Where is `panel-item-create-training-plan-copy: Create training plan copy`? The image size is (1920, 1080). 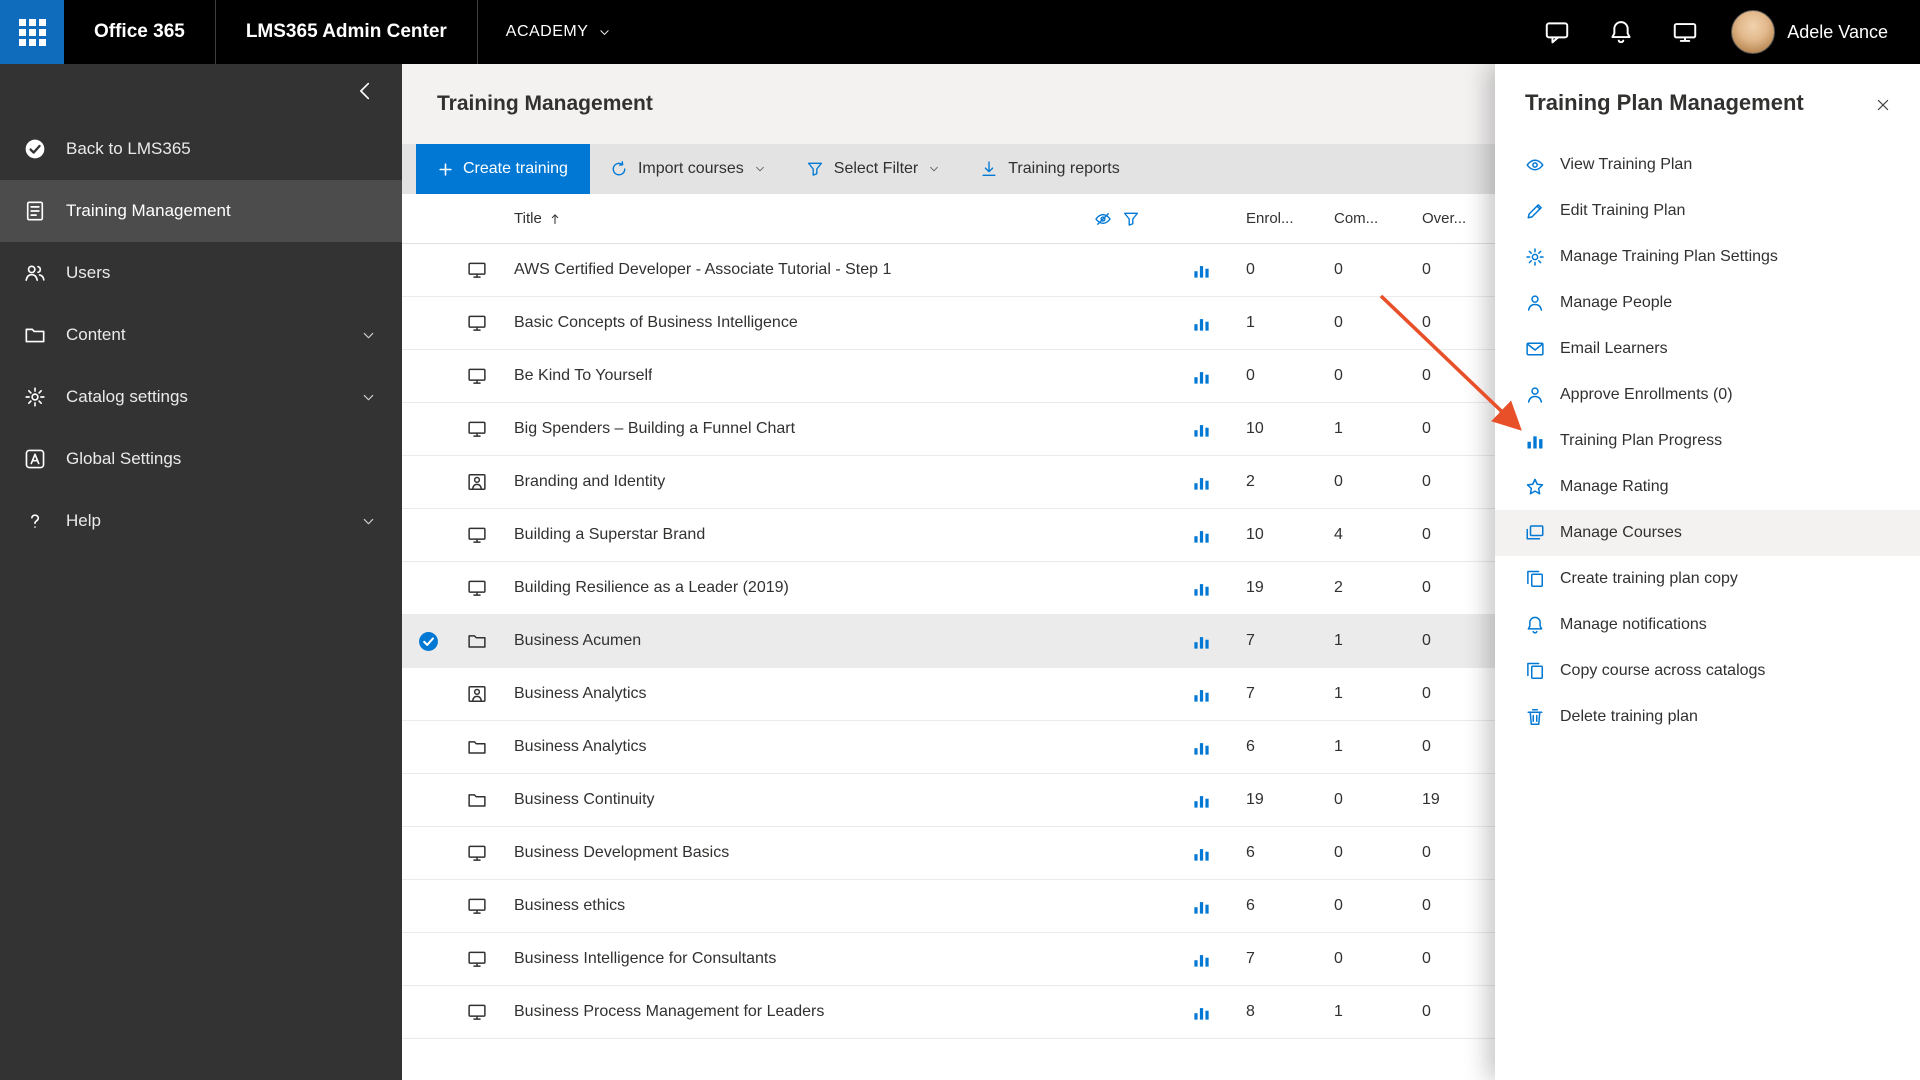
panel-item-create-training-plan-copy: Create training plan copy is located at coordinates (1707, 579).